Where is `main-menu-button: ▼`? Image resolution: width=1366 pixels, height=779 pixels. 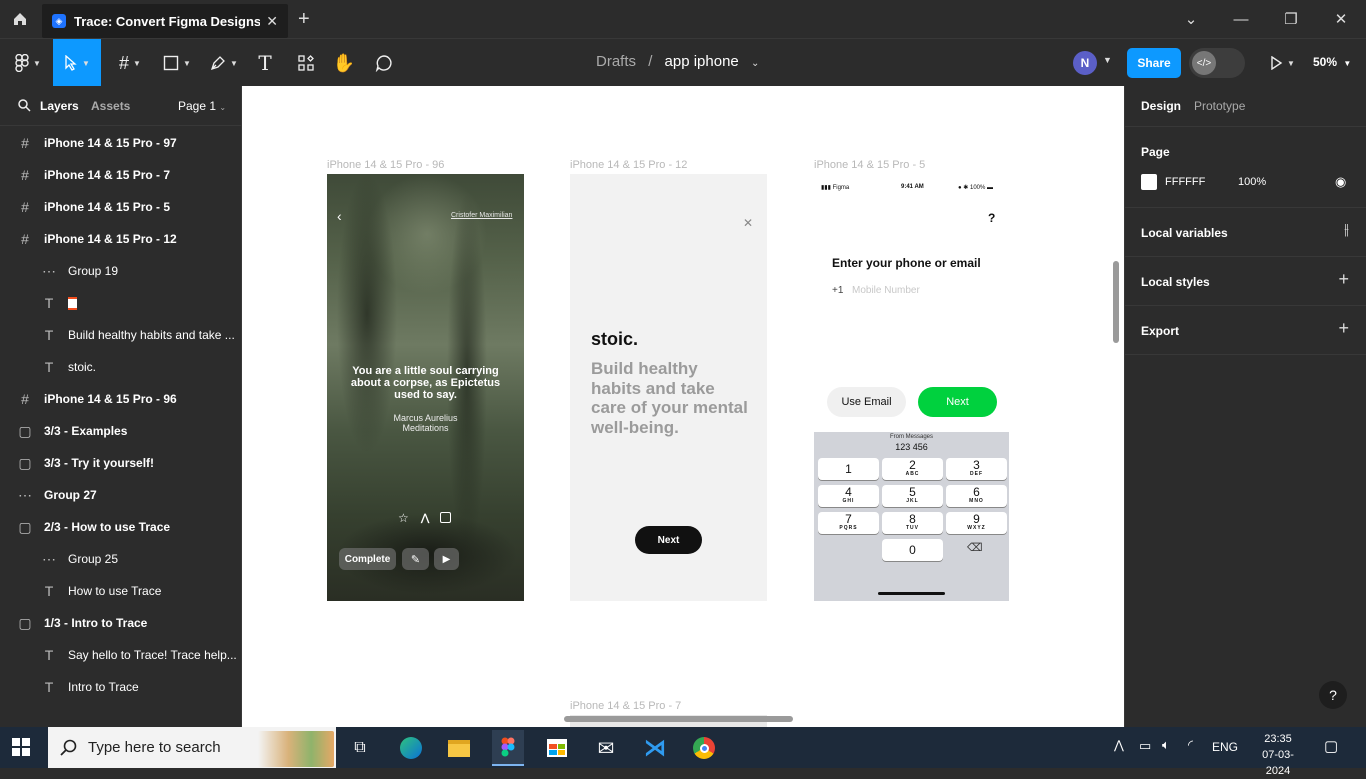 main-menu-button: ▼ is located at coordinates (28, 63).